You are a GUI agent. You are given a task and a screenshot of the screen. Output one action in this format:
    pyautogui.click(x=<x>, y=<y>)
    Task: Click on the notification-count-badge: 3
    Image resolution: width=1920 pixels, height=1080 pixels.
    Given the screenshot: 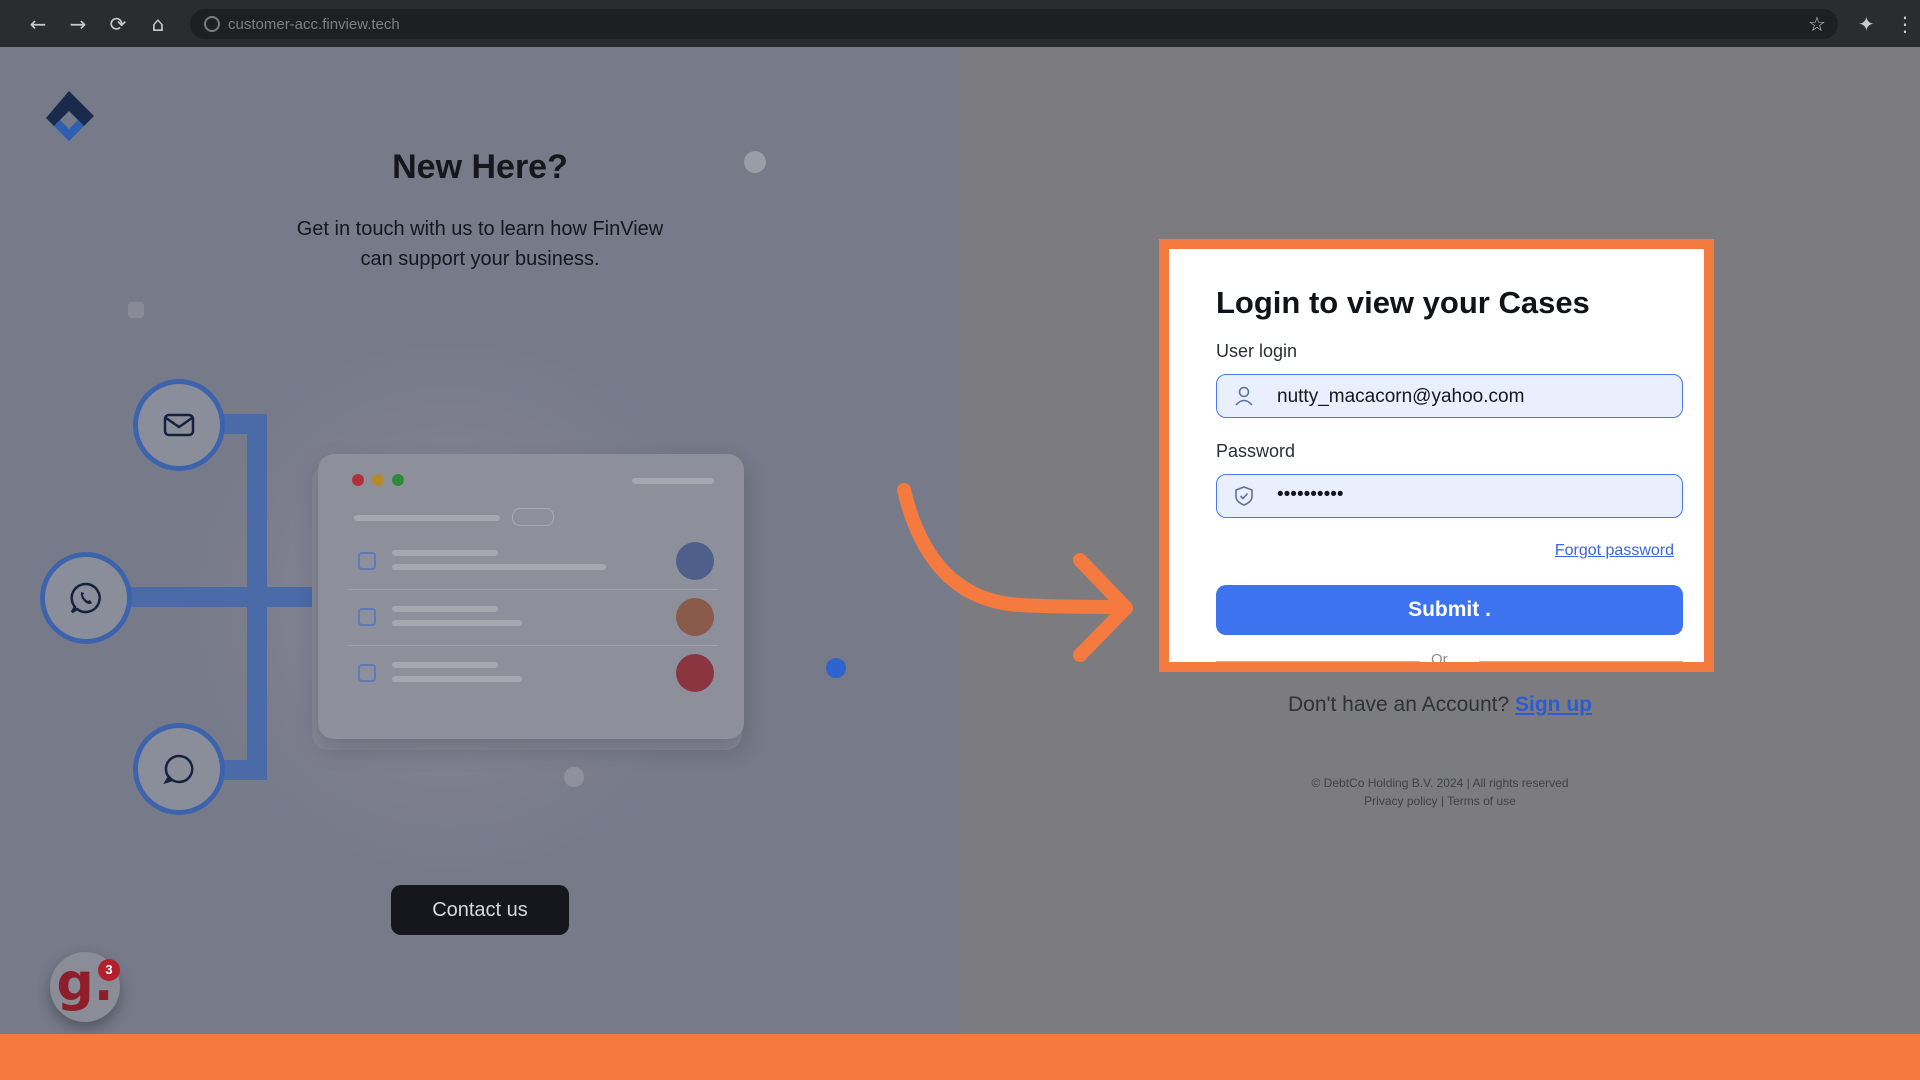 What is the action you would take?
    pyautogui.click(x=109, y=970)
    